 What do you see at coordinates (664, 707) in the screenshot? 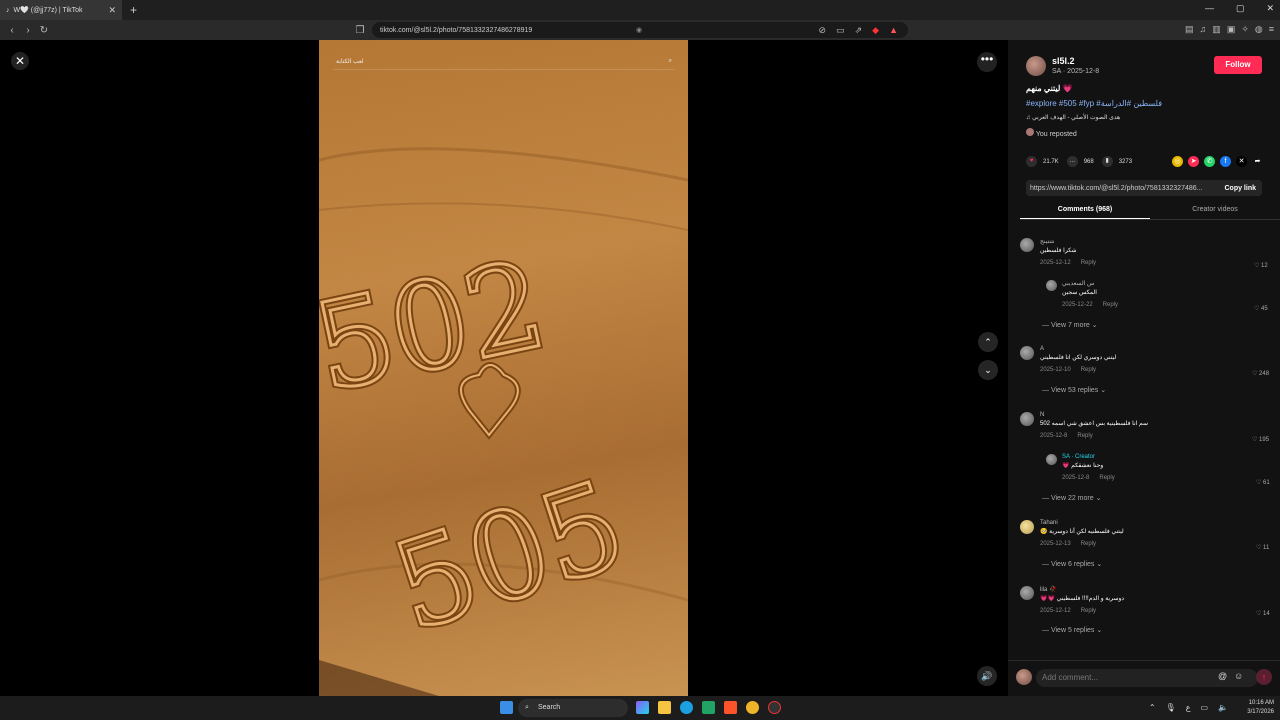
I see `file-explorer-icon` at bounding box center [664, 707].